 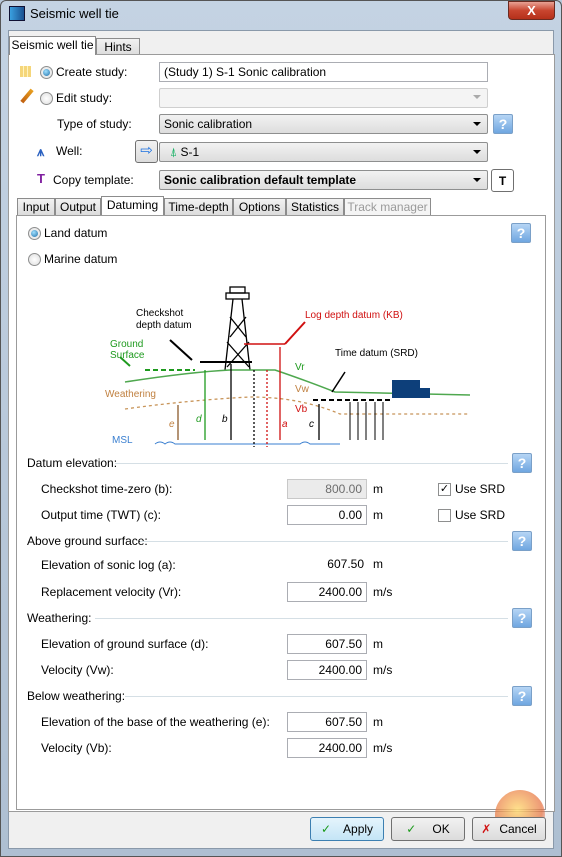 What do you see at coordinates (190, 152) in the screenshot?
I see `well-value: S-1` at bounding box center [190, 152].